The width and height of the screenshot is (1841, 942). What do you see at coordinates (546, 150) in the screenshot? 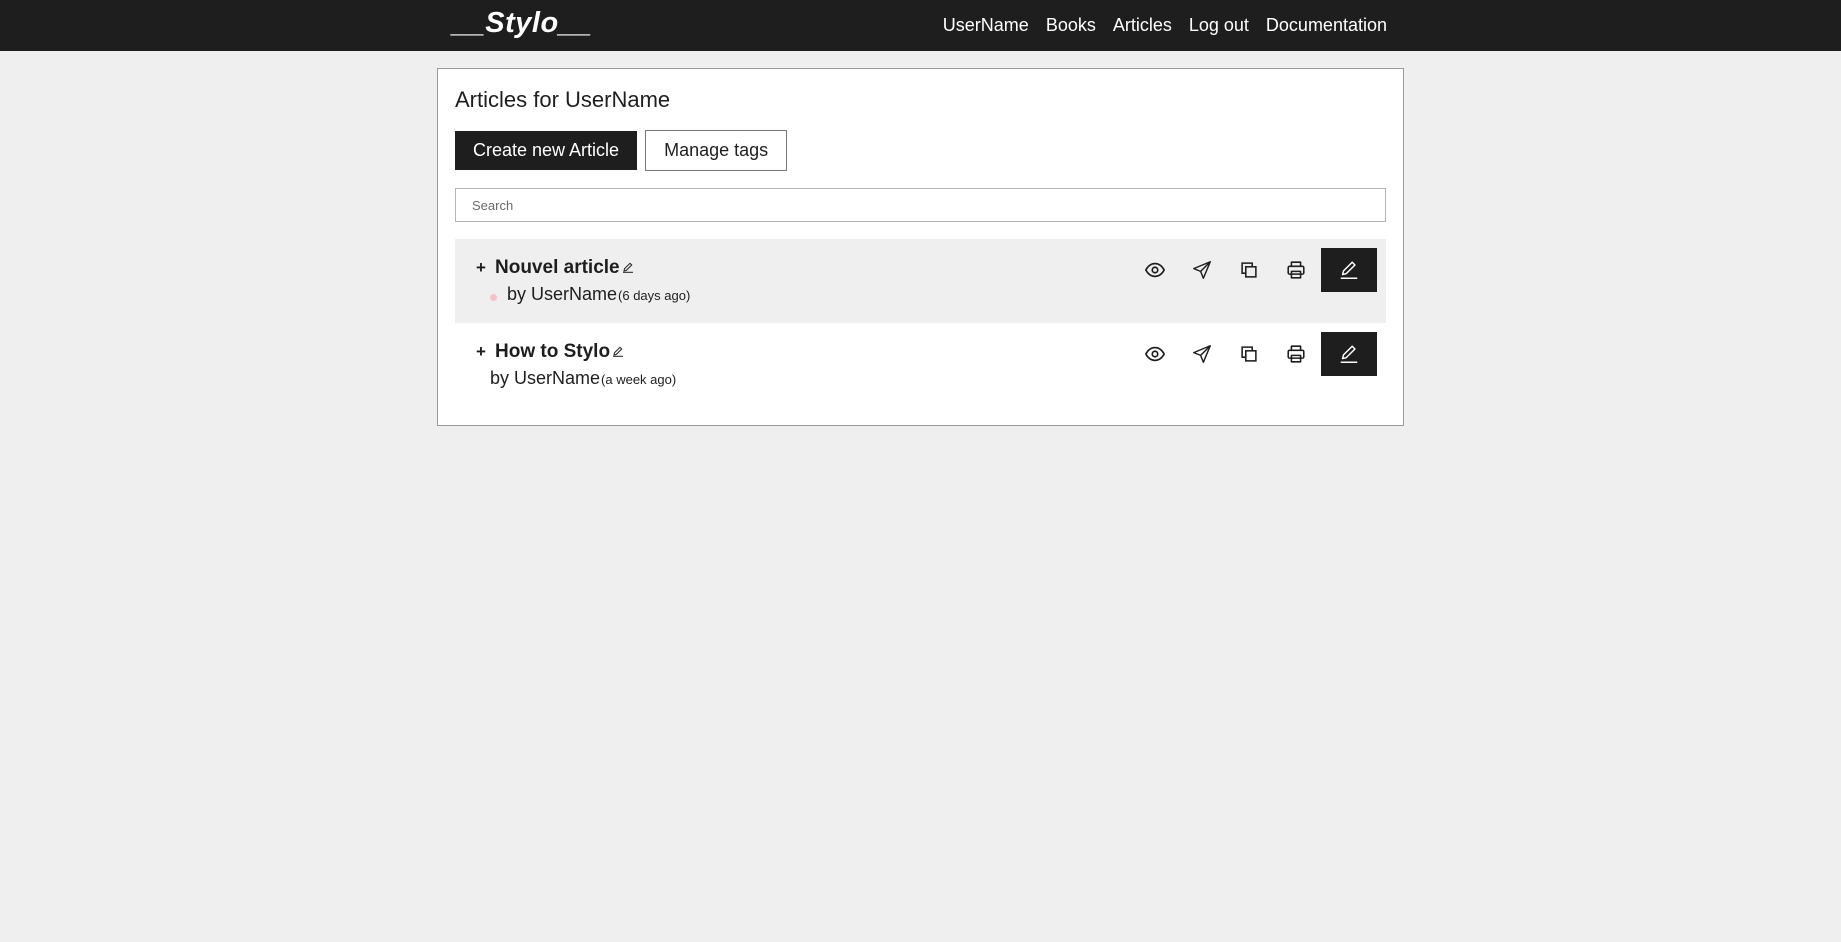
I see `create-article-button: Create new Article` at bounding box center [546, 150].